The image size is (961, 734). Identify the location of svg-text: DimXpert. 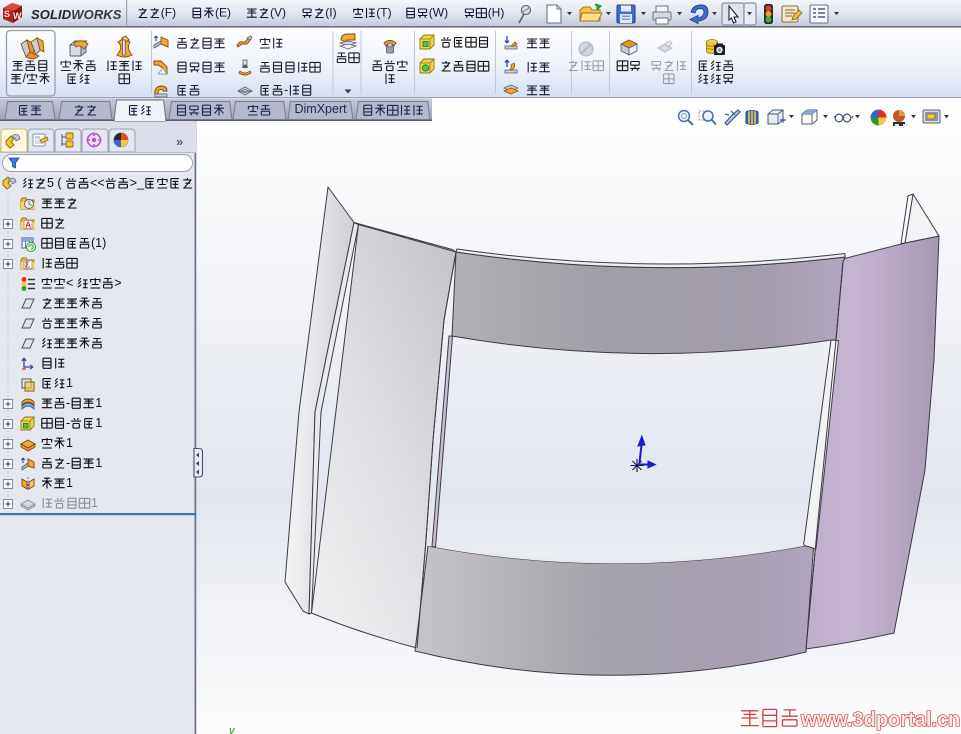
(321, 109).